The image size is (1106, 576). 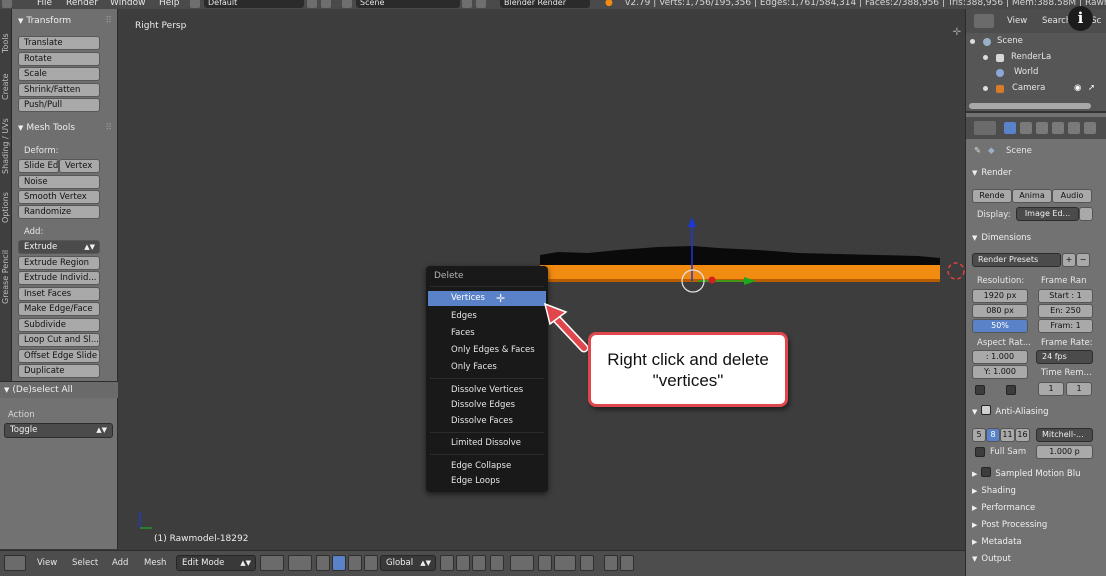 What do you see at coordinates (1016, 260) in the screenshot?
I see `render-presets-select: Render Presets` at bounding box center [1016, 260].